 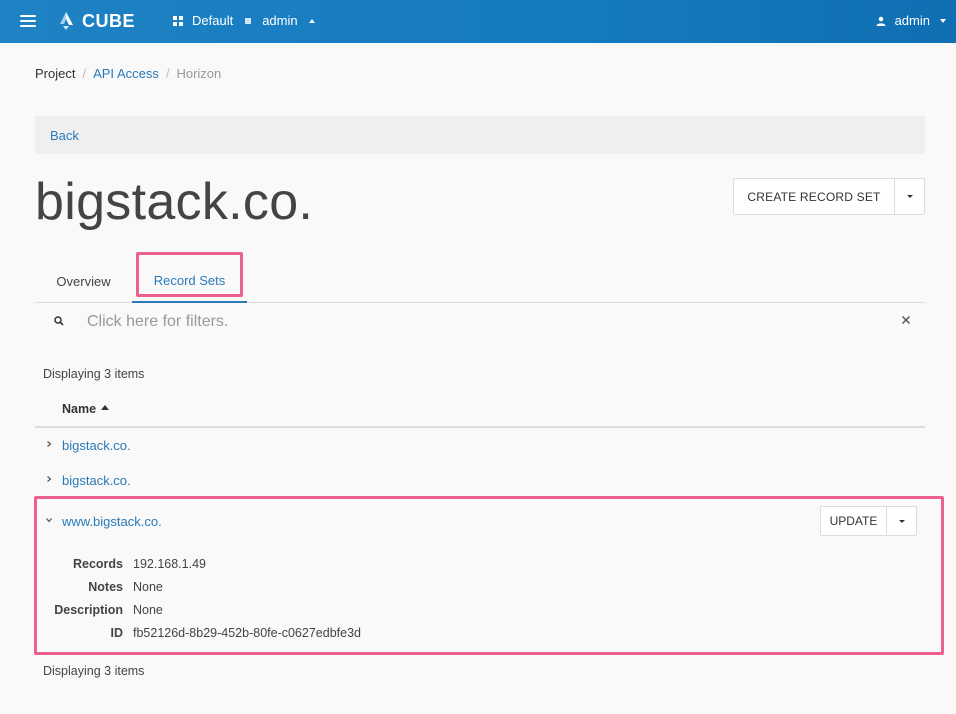 What do you see at coordinates (105, 407) in the screenshot?
I see `sort-ascending-icon` at bounding box center [105, 407].